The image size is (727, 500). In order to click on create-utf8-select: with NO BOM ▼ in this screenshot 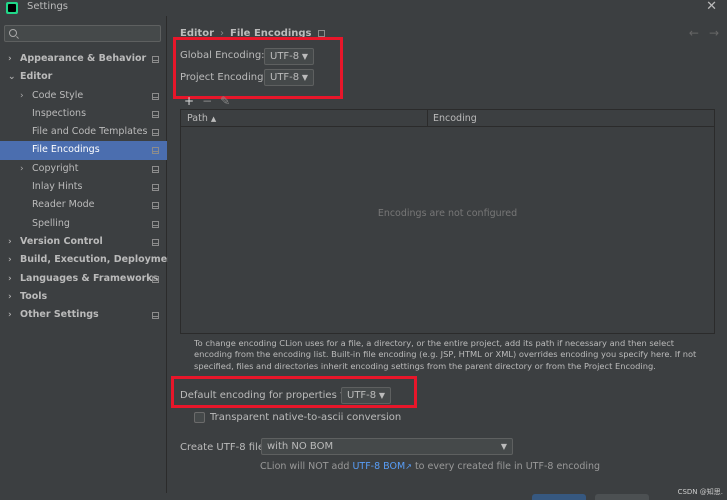, I will do `click(387, 446)`.